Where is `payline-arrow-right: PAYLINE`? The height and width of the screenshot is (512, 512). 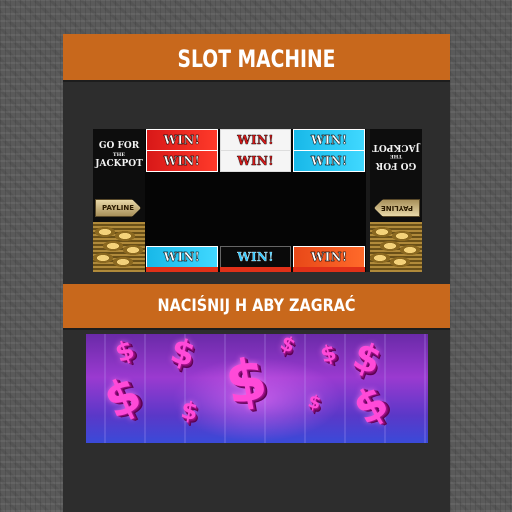 payline-arrow-right: PAYLINE is located at coordinates (397, 208).